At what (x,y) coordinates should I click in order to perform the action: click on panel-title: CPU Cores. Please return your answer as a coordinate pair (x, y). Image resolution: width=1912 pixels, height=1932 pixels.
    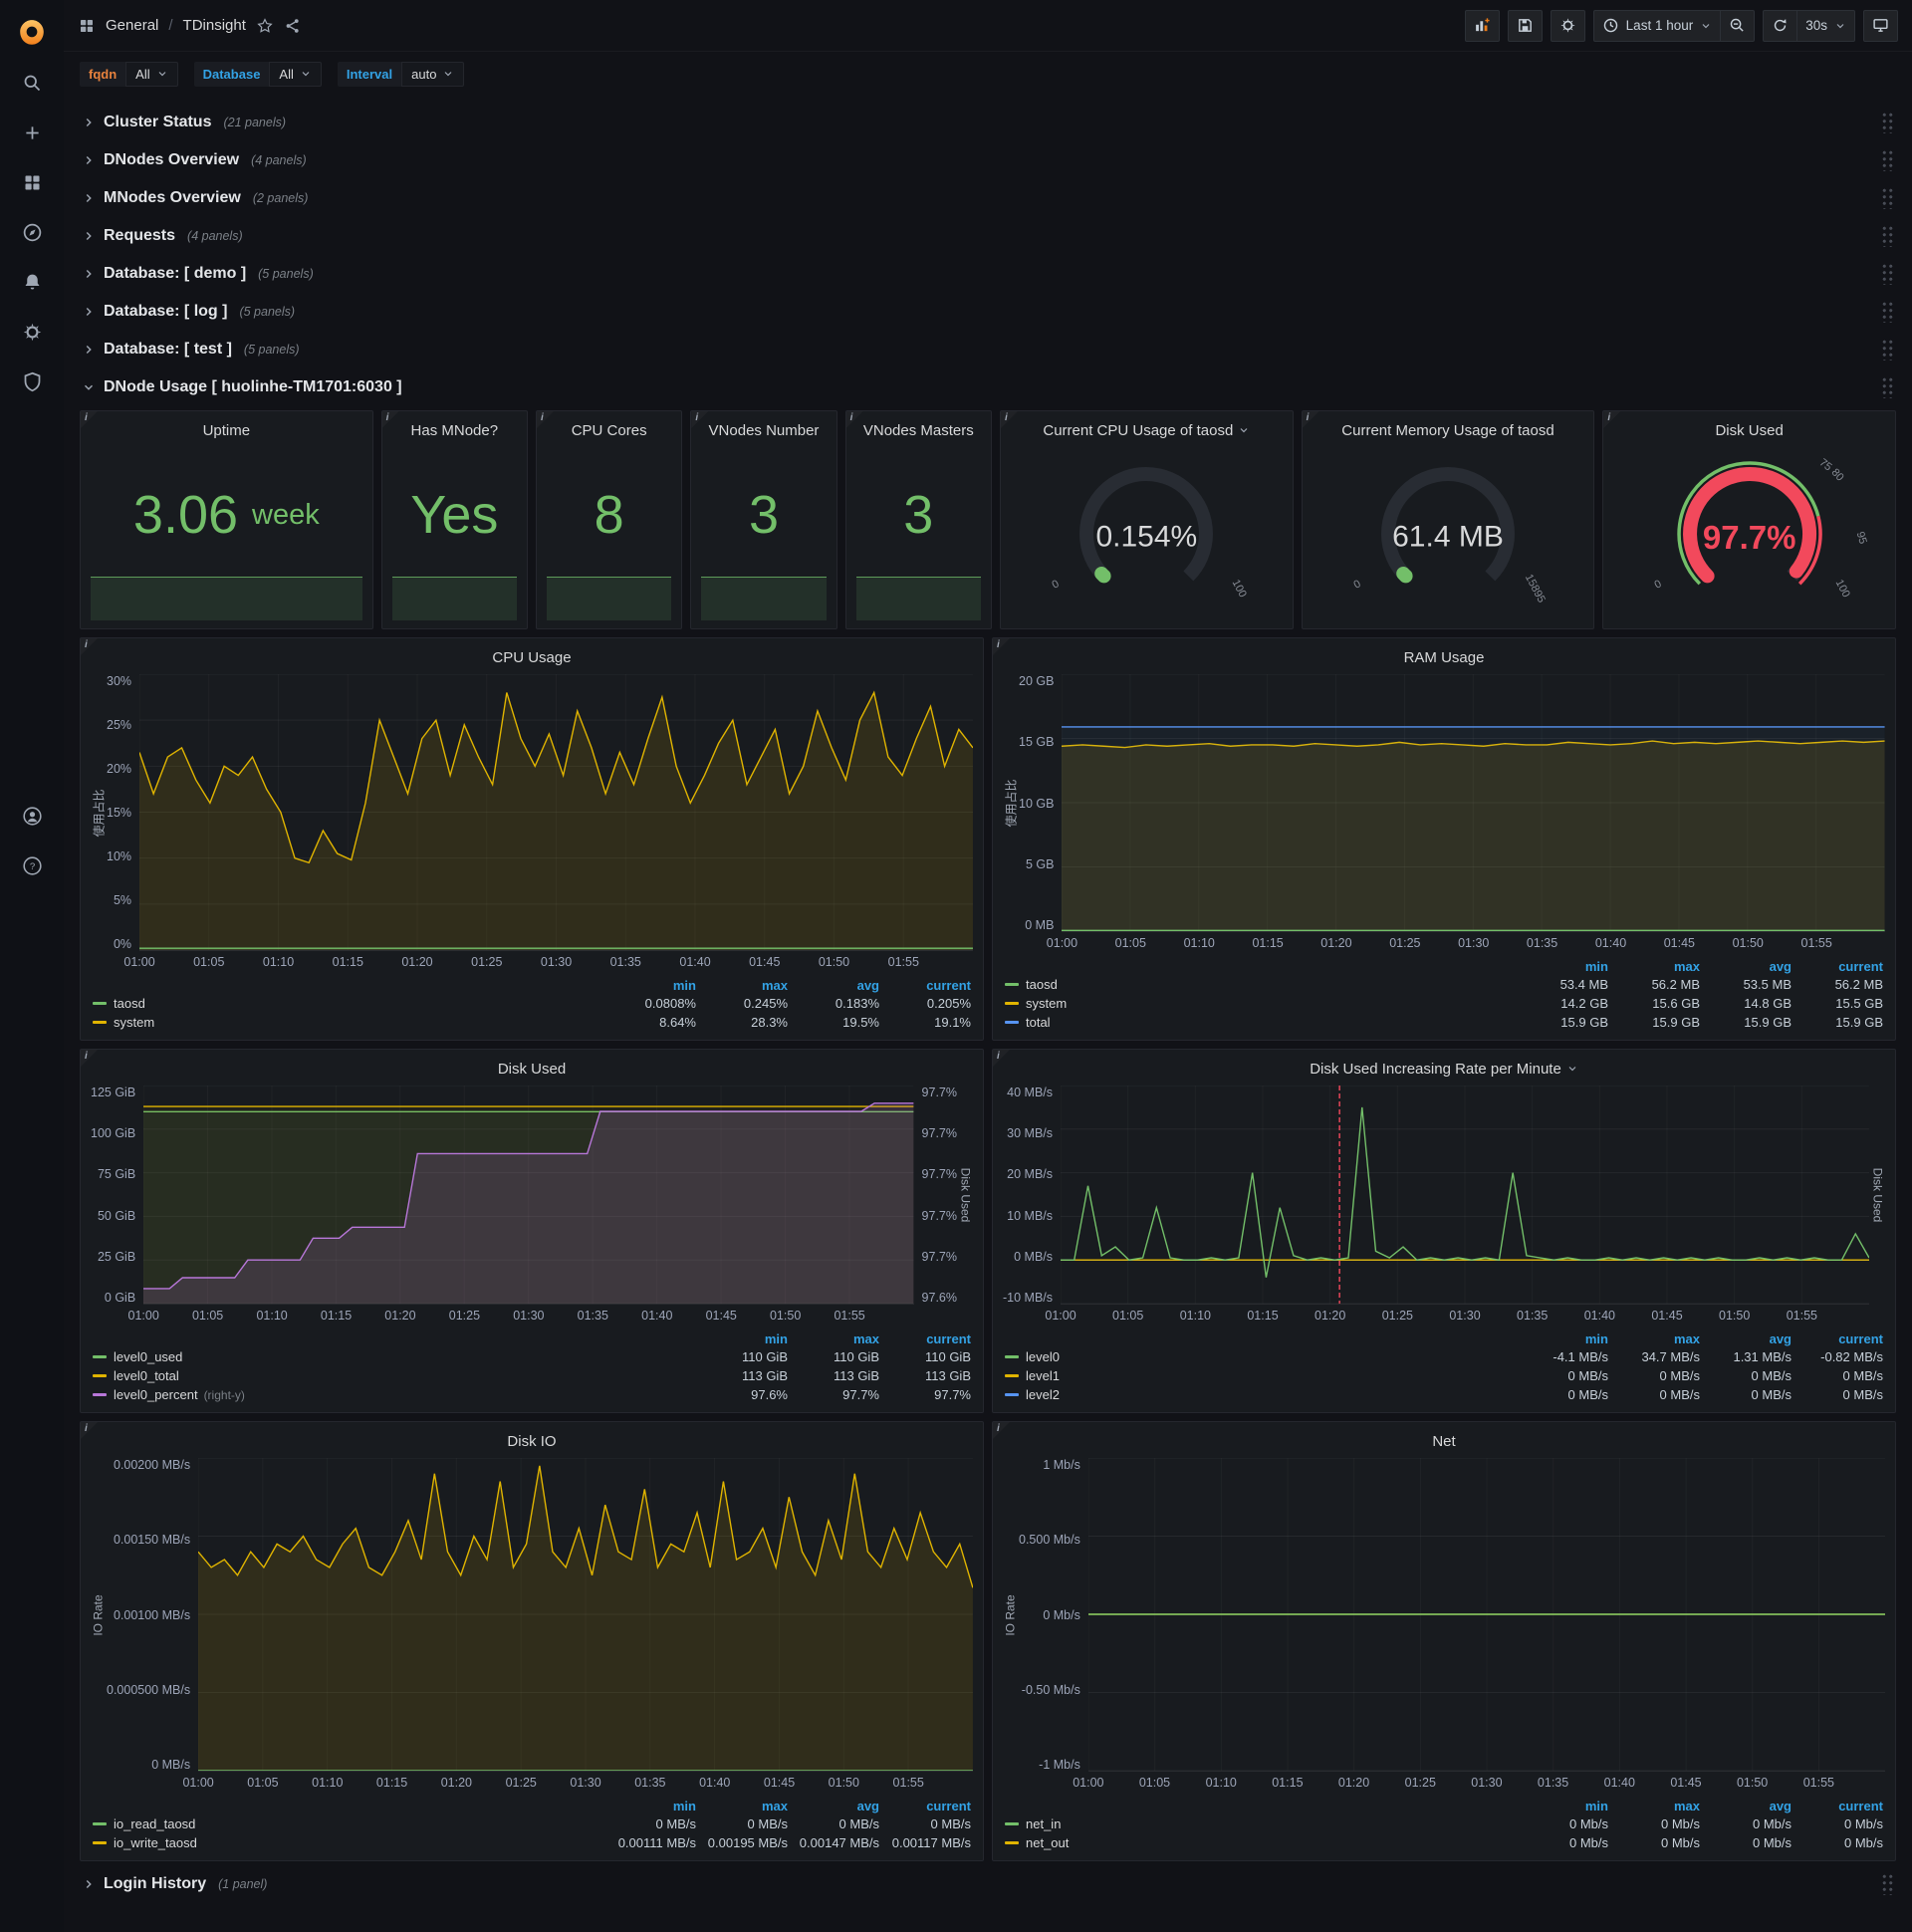
    Looking at the image, I should click on (609, 430).